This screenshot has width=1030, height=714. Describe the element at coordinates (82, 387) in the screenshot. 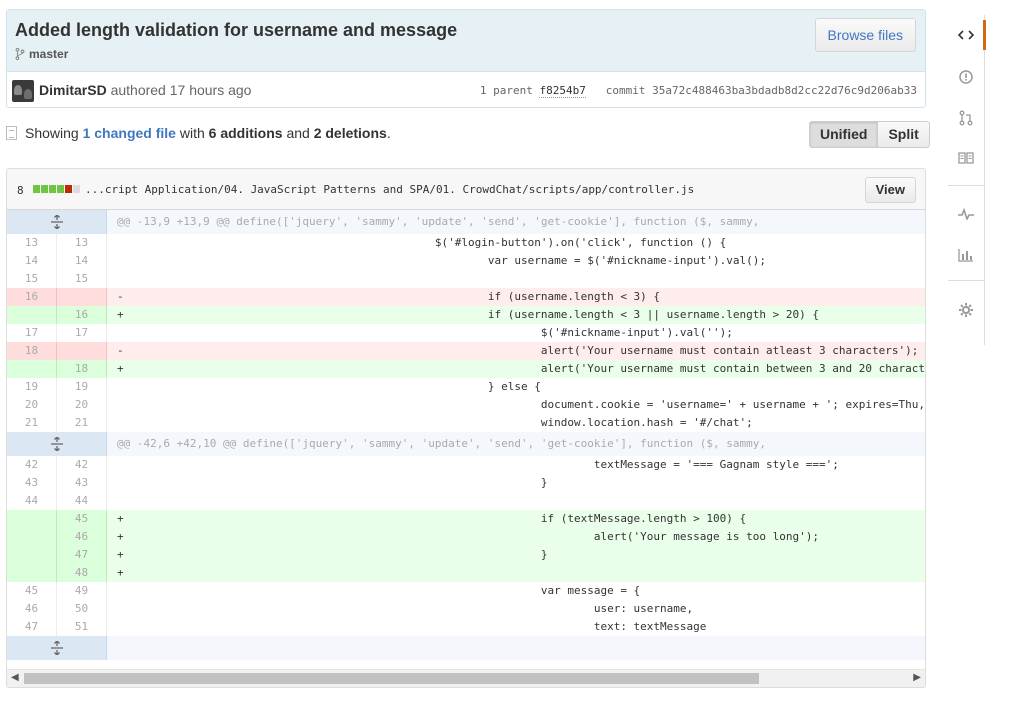

I see `new-line-number: 19` at that location.